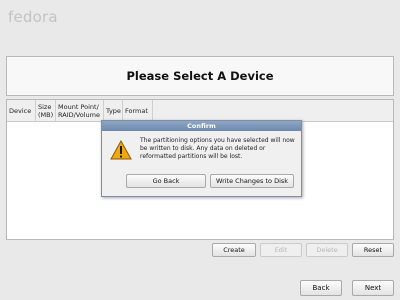  What do you see at coordinates (166, 181) in the screenshot?
I see `go-back-button: Go Back` at bounding box center [166, 181].